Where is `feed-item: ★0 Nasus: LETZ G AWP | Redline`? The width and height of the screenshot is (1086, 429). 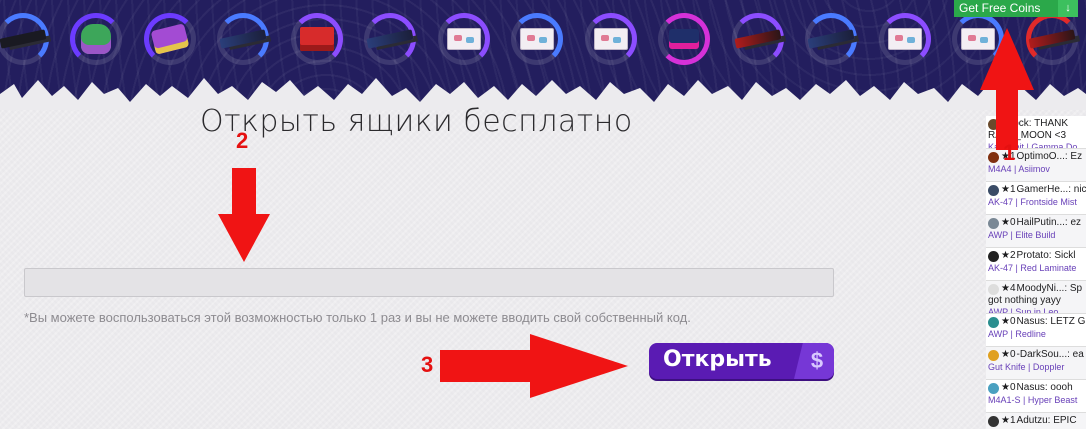
feed-item: ★0 Nasus: LETZ G AWP | Redline is located at coordinates (1036, 330).